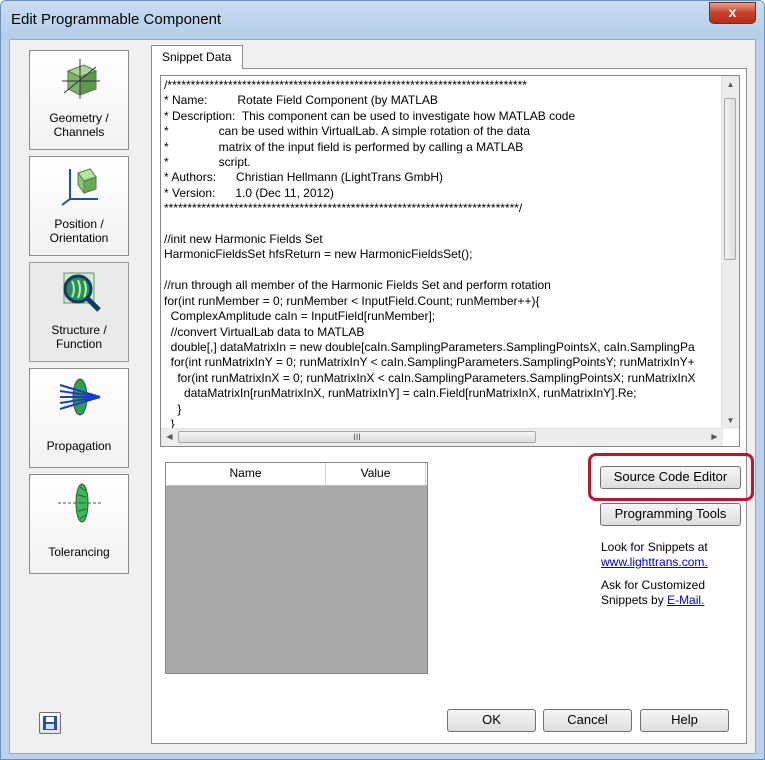 This screenshot has width=765, height=760. I want to click on structure-magnifier-icon, so click(82, 292).